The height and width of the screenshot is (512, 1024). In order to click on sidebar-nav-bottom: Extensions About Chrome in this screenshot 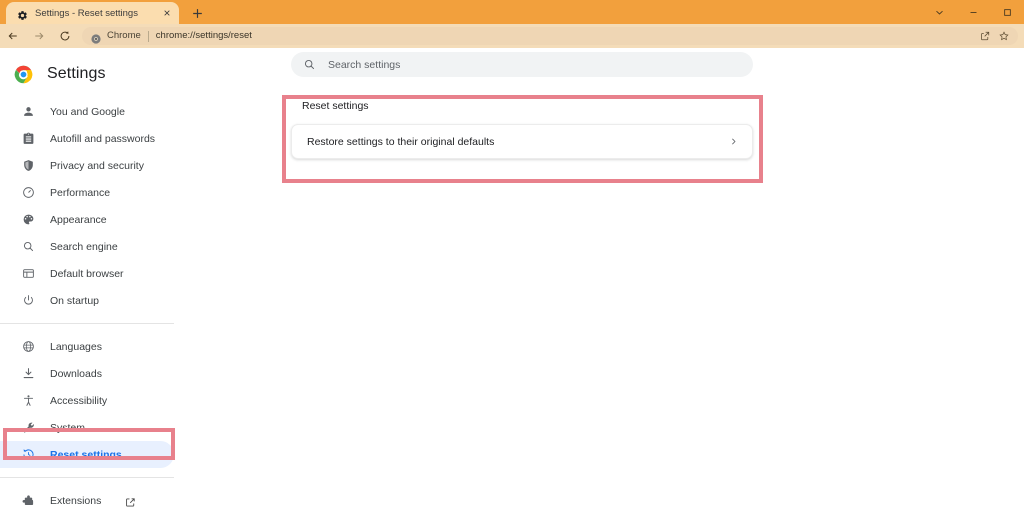, I will do `click(87, 499)`.